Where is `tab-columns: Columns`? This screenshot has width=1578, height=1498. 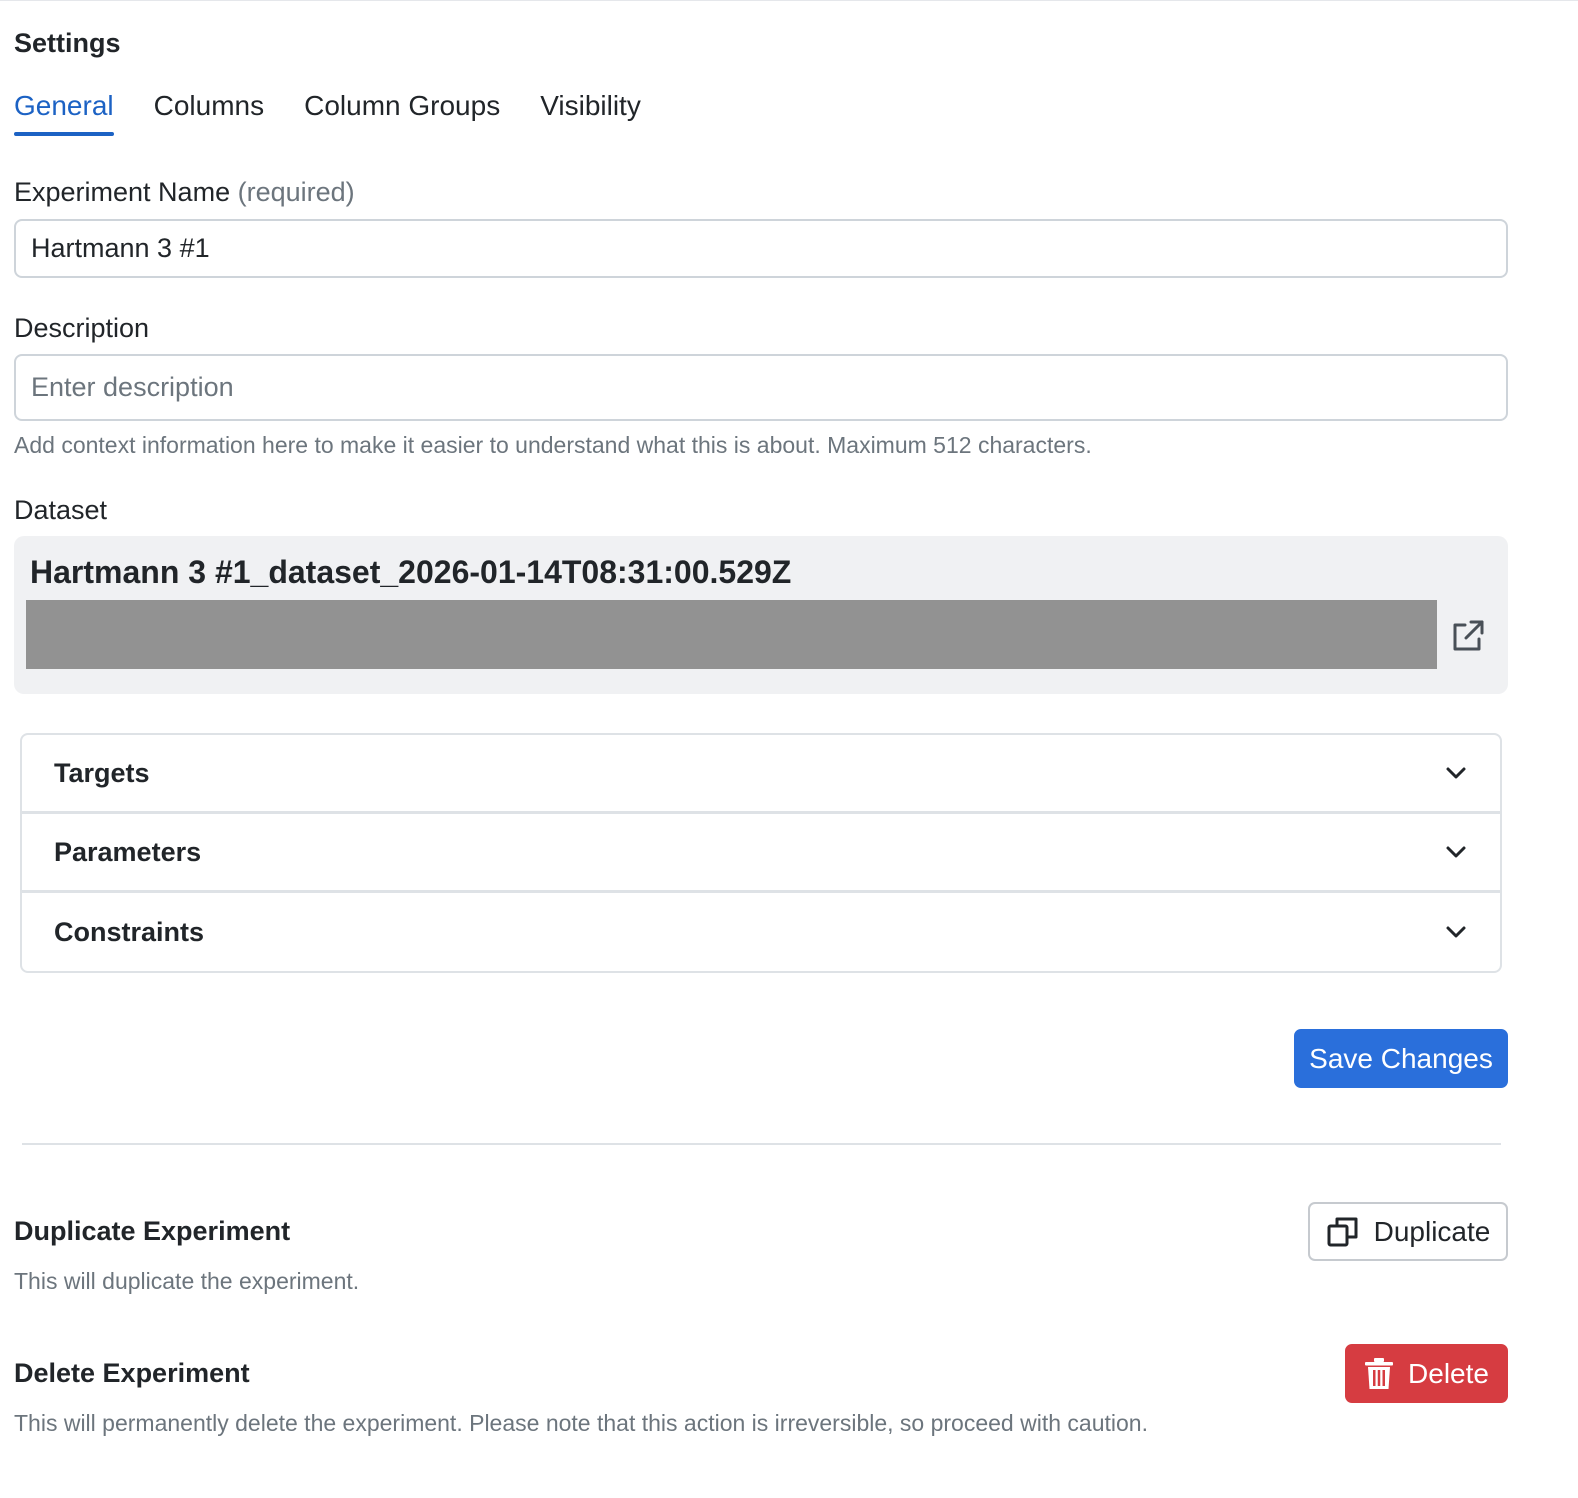
tab-columns: Columns is located at coordinates (209, 111).